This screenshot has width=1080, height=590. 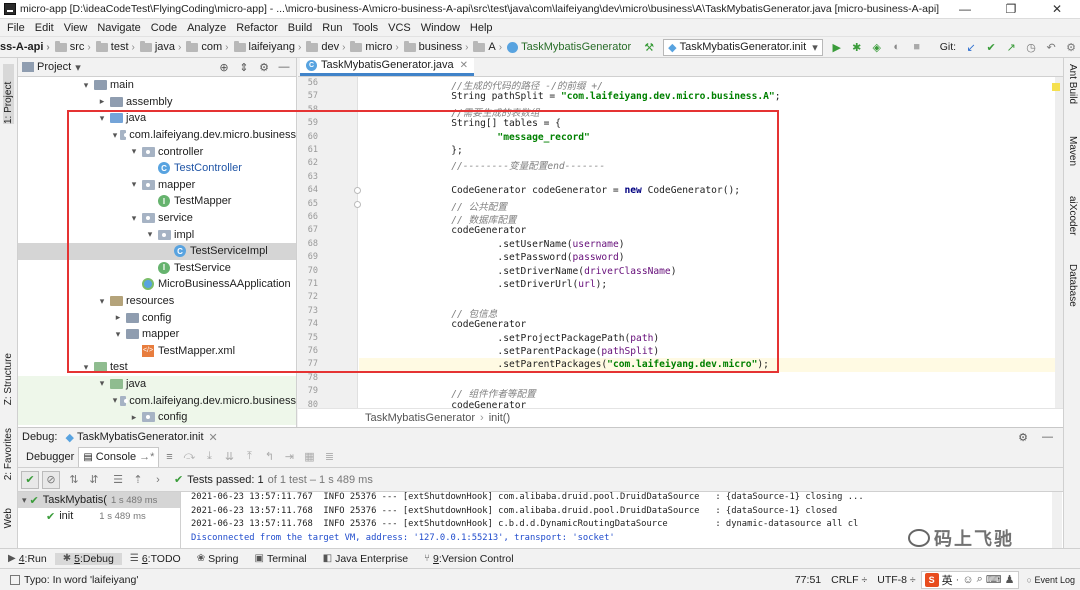 I want to click on breadcrumb-method: init(), so click(x=499, y=418).